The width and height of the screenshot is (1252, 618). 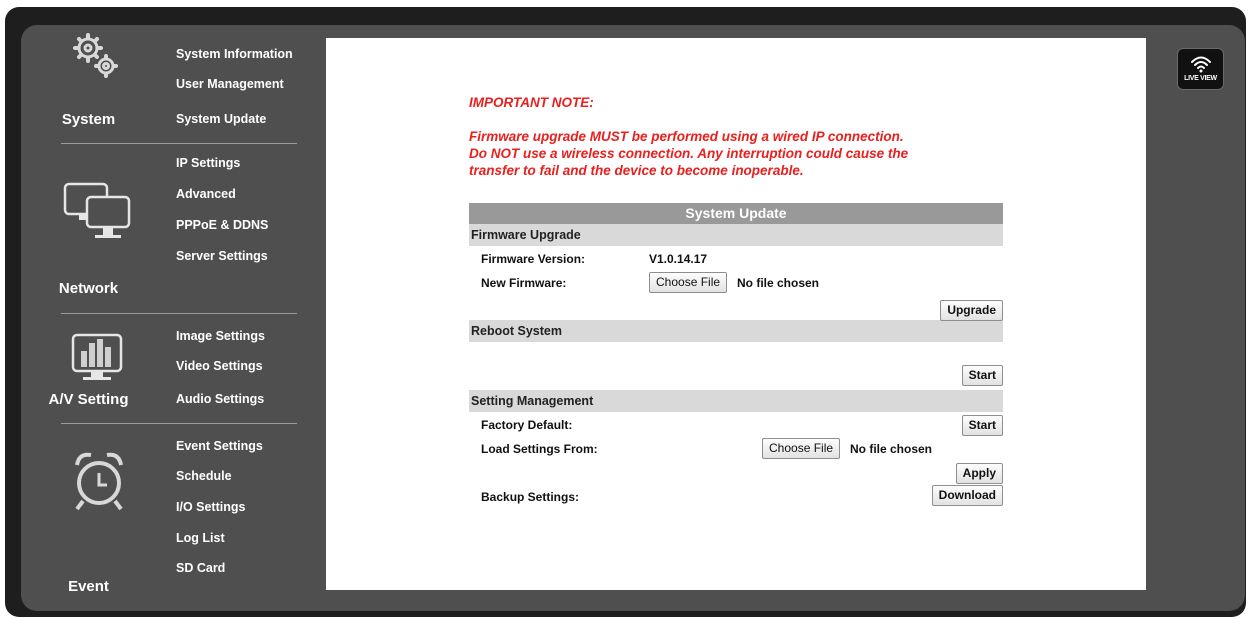 What do you see at coordinates (527, 425) in the screenshot?
I see `factory-default-label: Factory Default:` at bounding box center [527, 425].